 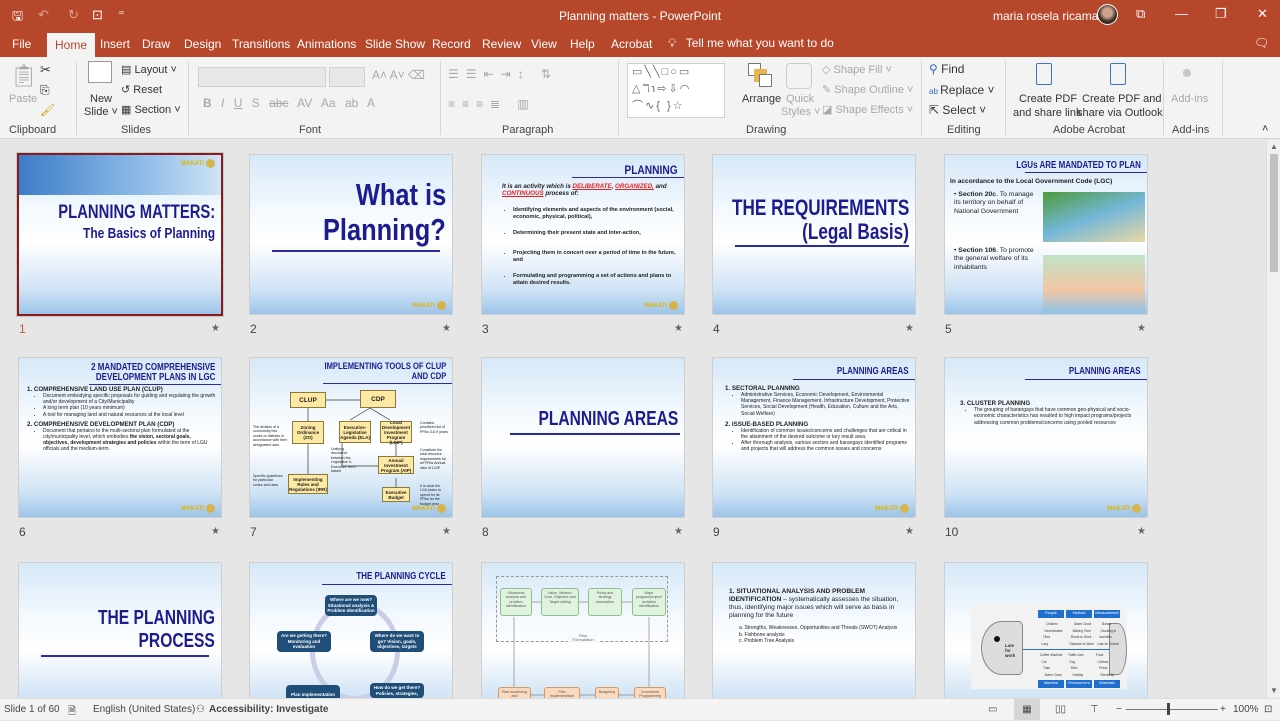 What do you see at coordinates (582, 44) in the screenshot?
I see `tab-help: Help` at bounding box center [582, 44].